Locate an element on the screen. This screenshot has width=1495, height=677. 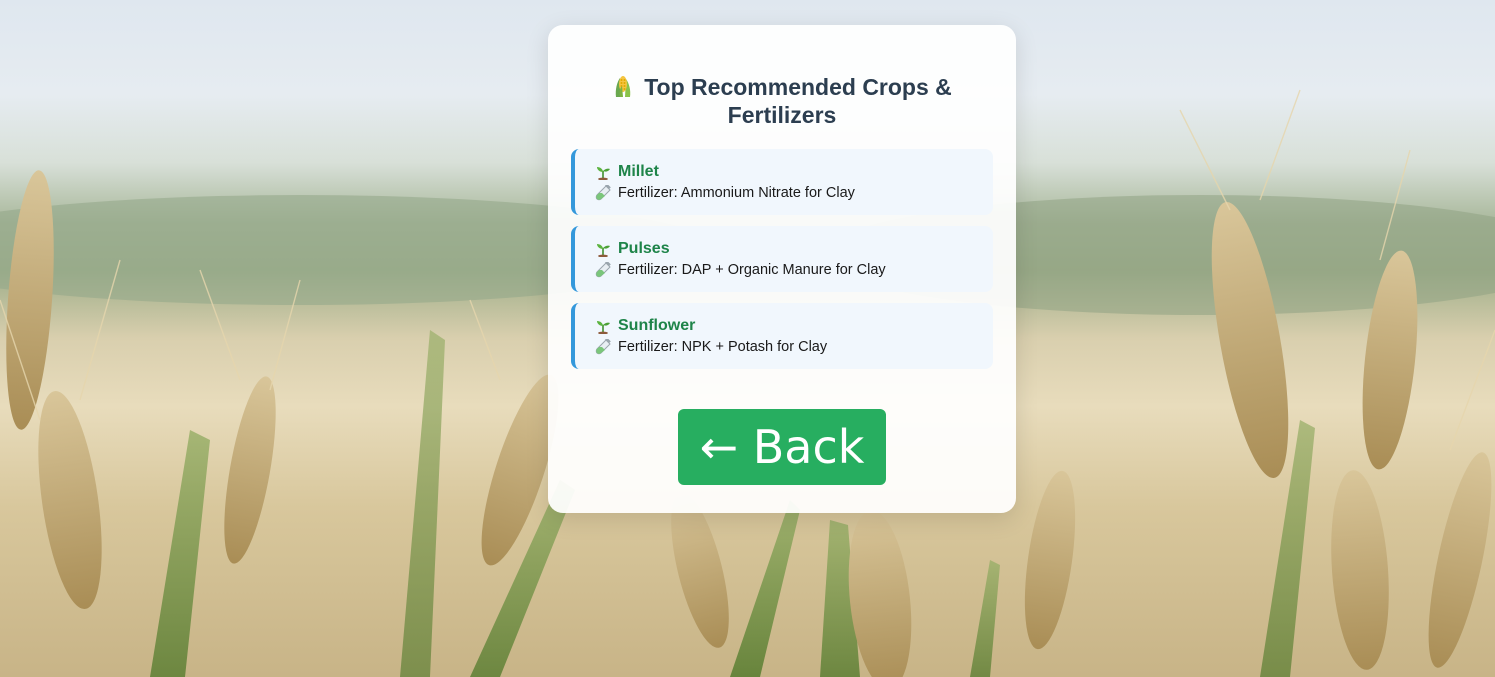
page-title: Top Recommended Crops & Fertilizers is located at coordinates (782, 101).